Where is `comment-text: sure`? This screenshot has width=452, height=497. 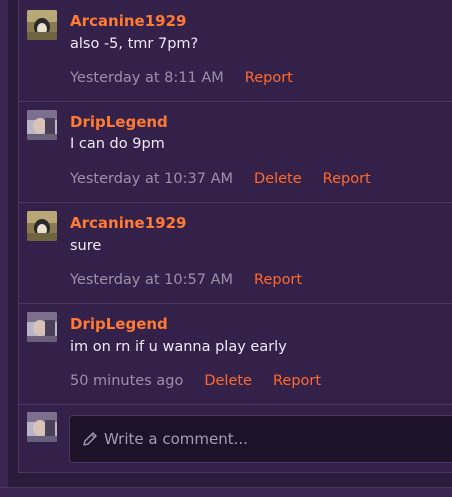
comment-text: sure is located at coordinates (86, 246).